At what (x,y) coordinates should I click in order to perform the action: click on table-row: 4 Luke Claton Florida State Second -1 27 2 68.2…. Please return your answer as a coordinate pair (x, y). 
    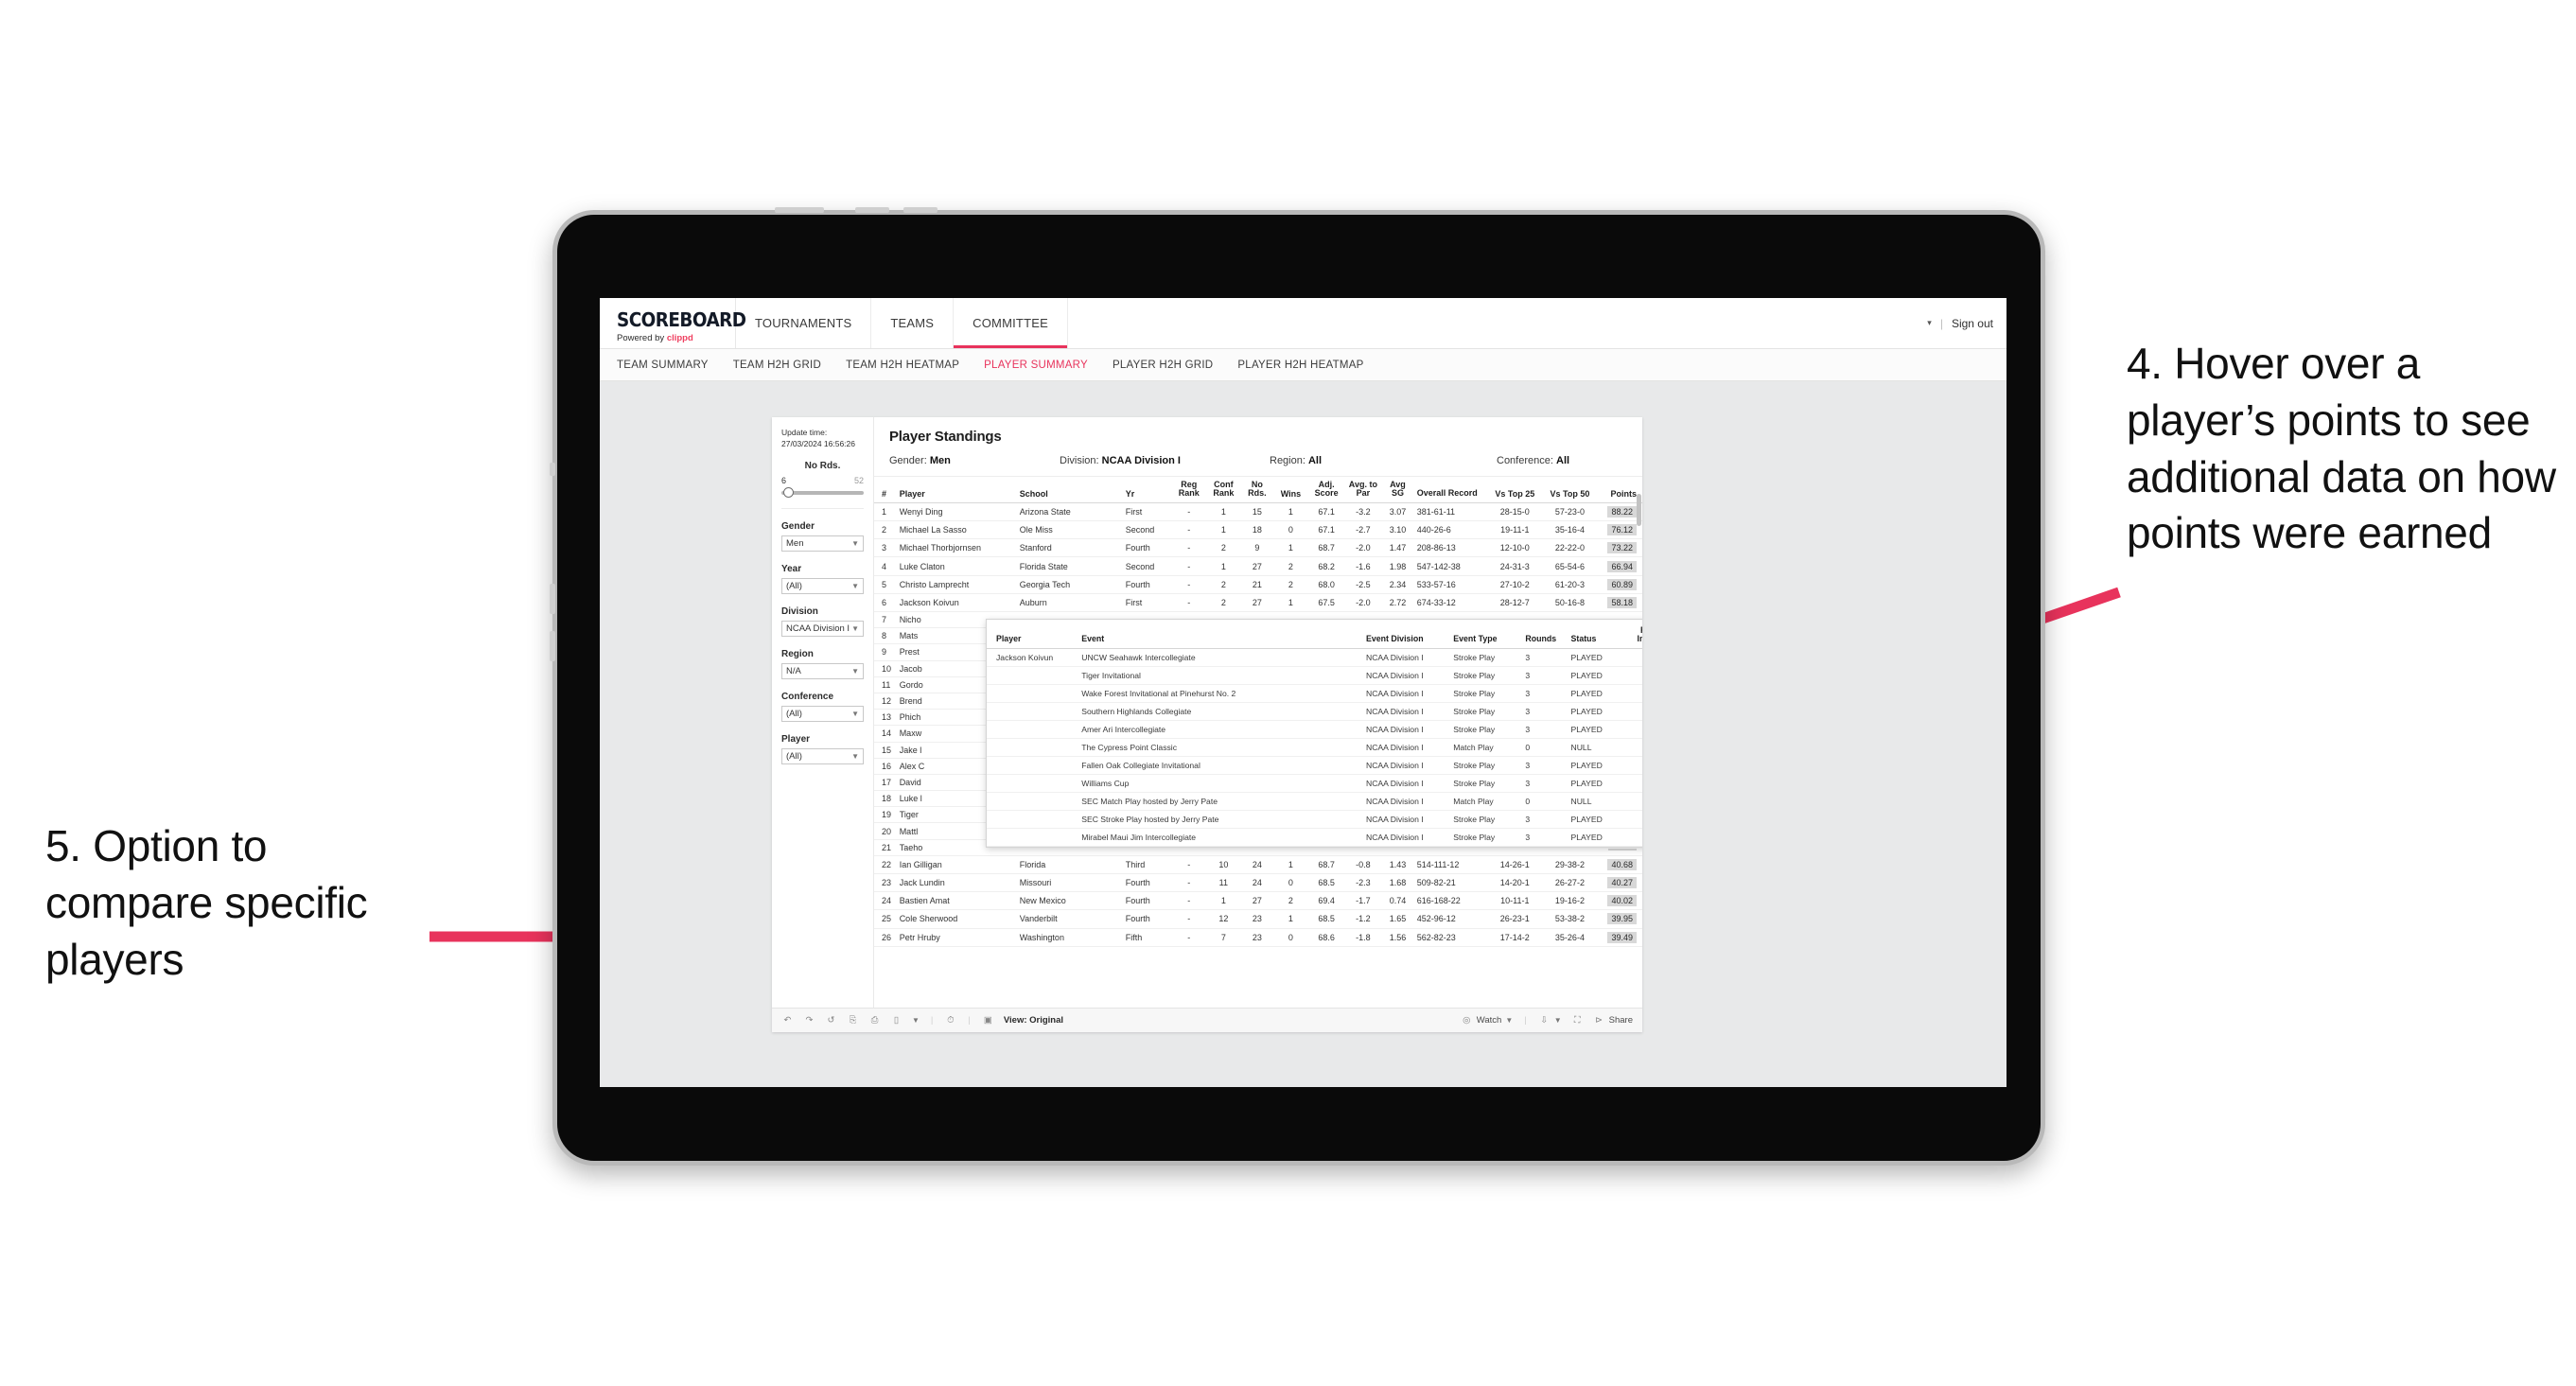
    Looking at the image, I should click on (1258, 566).